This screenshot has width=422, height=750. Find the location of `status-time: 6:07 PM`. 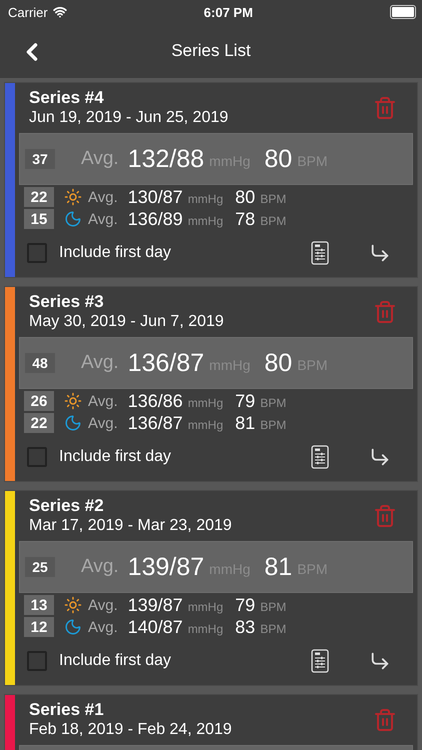

status-time: 6:07 PM is located at coordinates (228, 12).